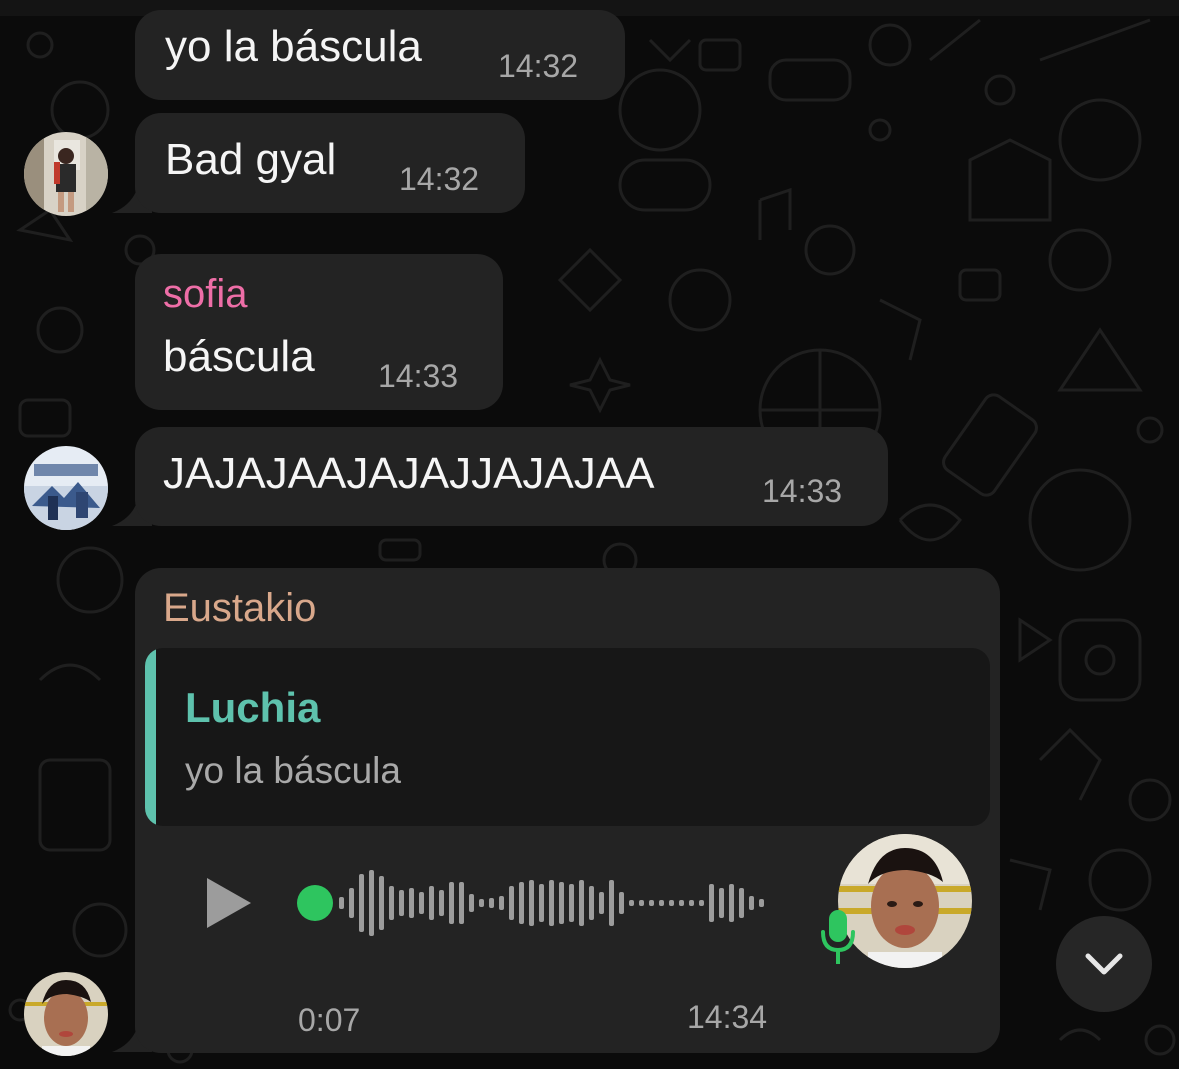 The image size is (1179, 1069). What do you see at coordinates (567, 737) in the screenshot?
I see `reply-quote: Luchia yo la báscula` at bounding box center [567, 737].